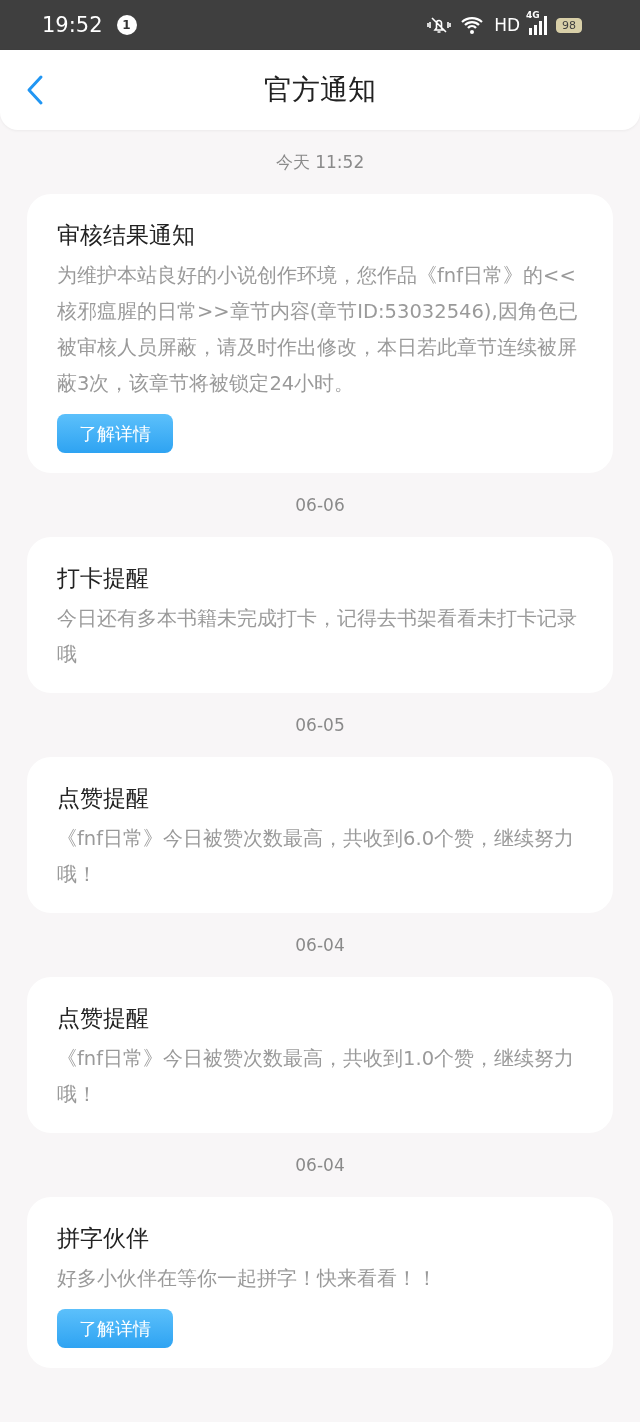 The width and height of the screenshot is (640, 1422). I want to click on notification-text: 好多小伙伴在等你一起拼字！快来看看！！, so click(247, 1279).